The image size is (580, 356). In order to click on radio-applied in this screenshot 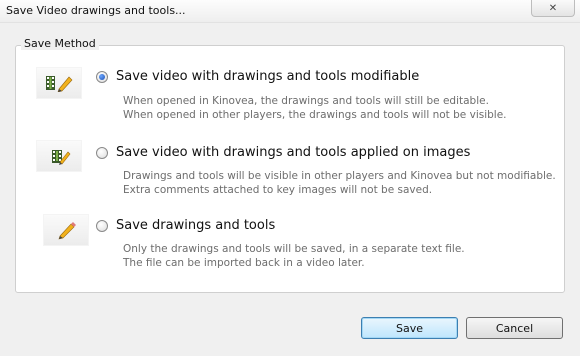, I will do `click(102, 153)`.